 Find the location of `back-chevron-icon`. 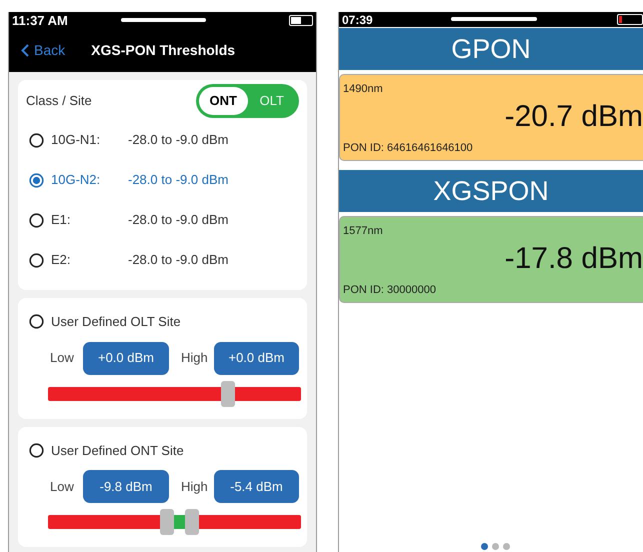

back-chevron-icon is located at coordinates (25, 50).